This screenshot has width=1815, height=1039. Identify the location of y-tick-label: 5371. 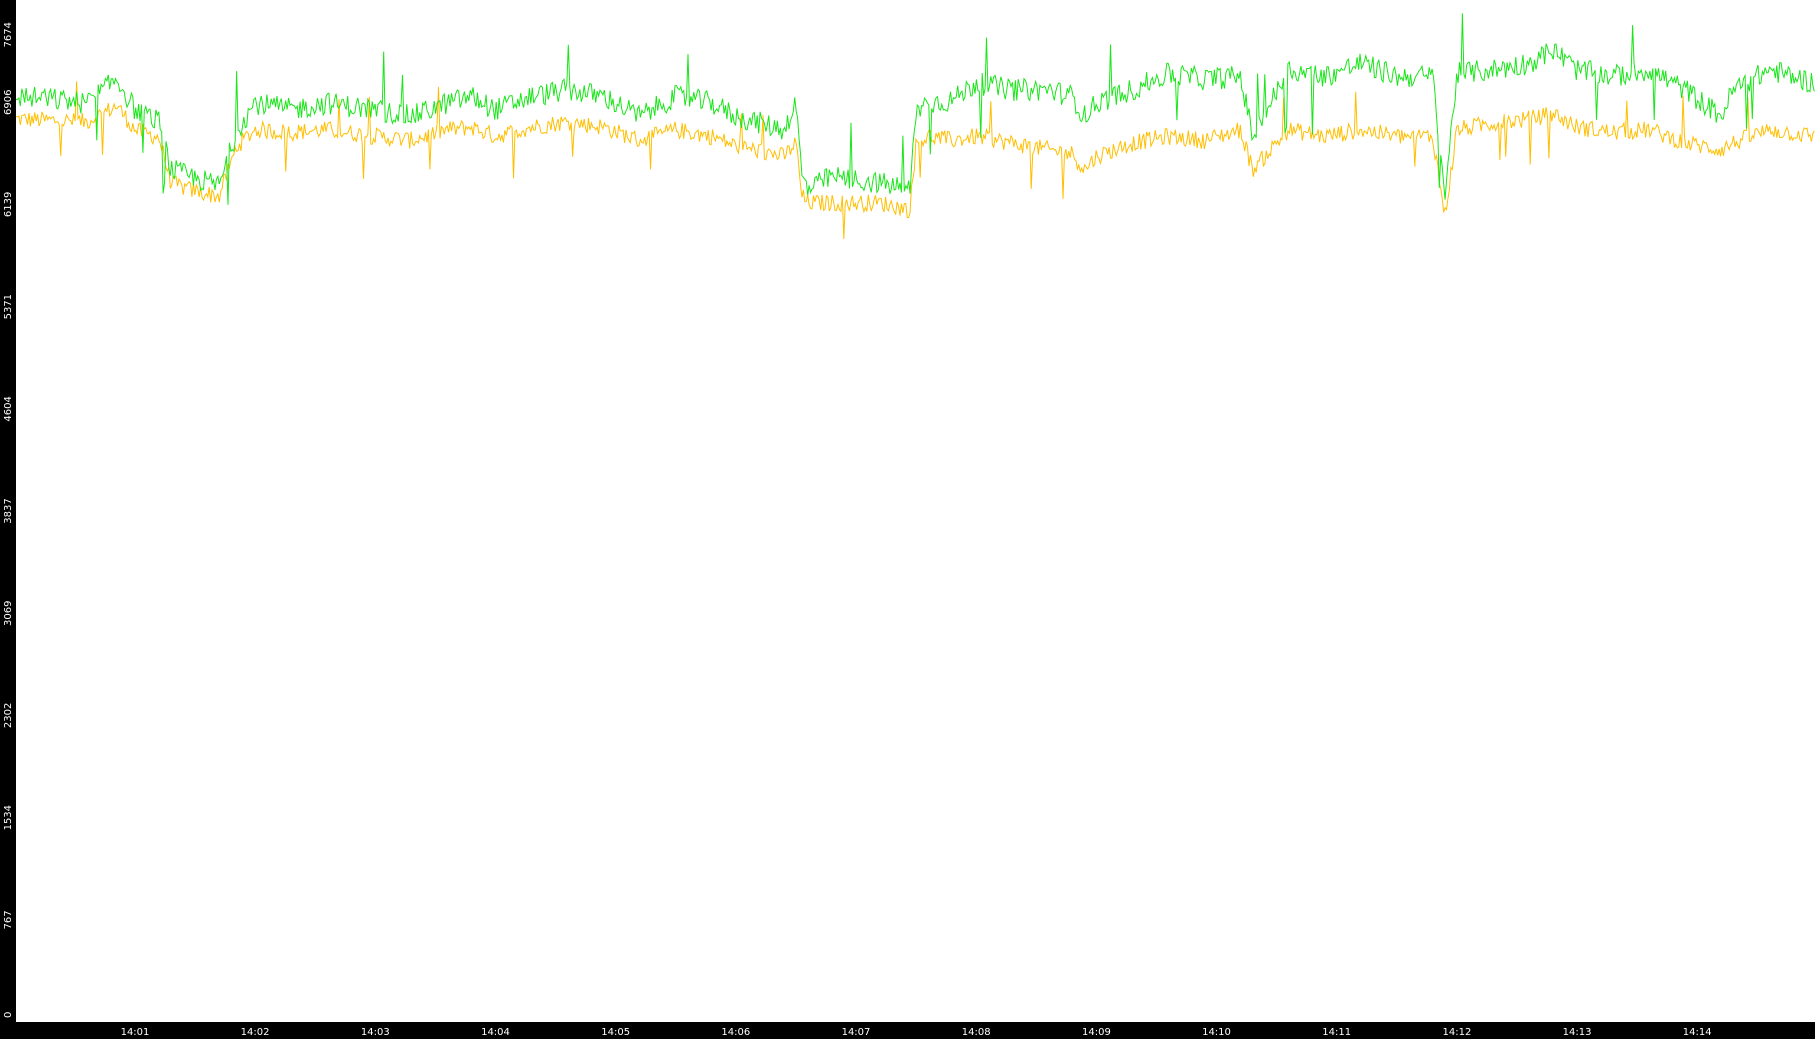
(8, 306).